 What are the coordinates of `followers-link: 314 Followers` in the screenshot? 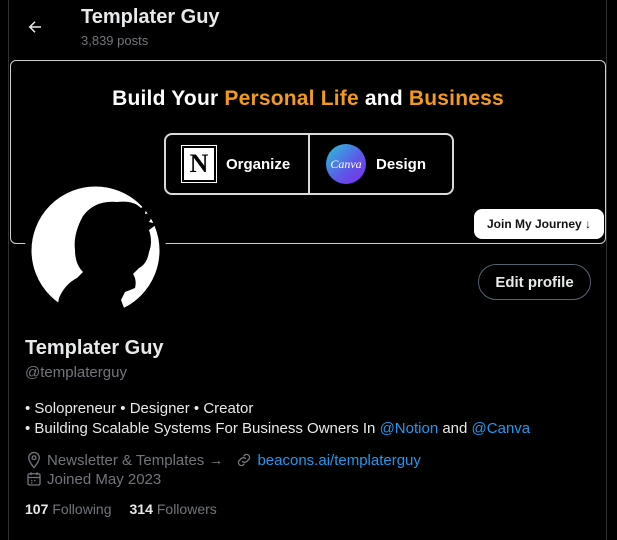 It's located at (173, 509).